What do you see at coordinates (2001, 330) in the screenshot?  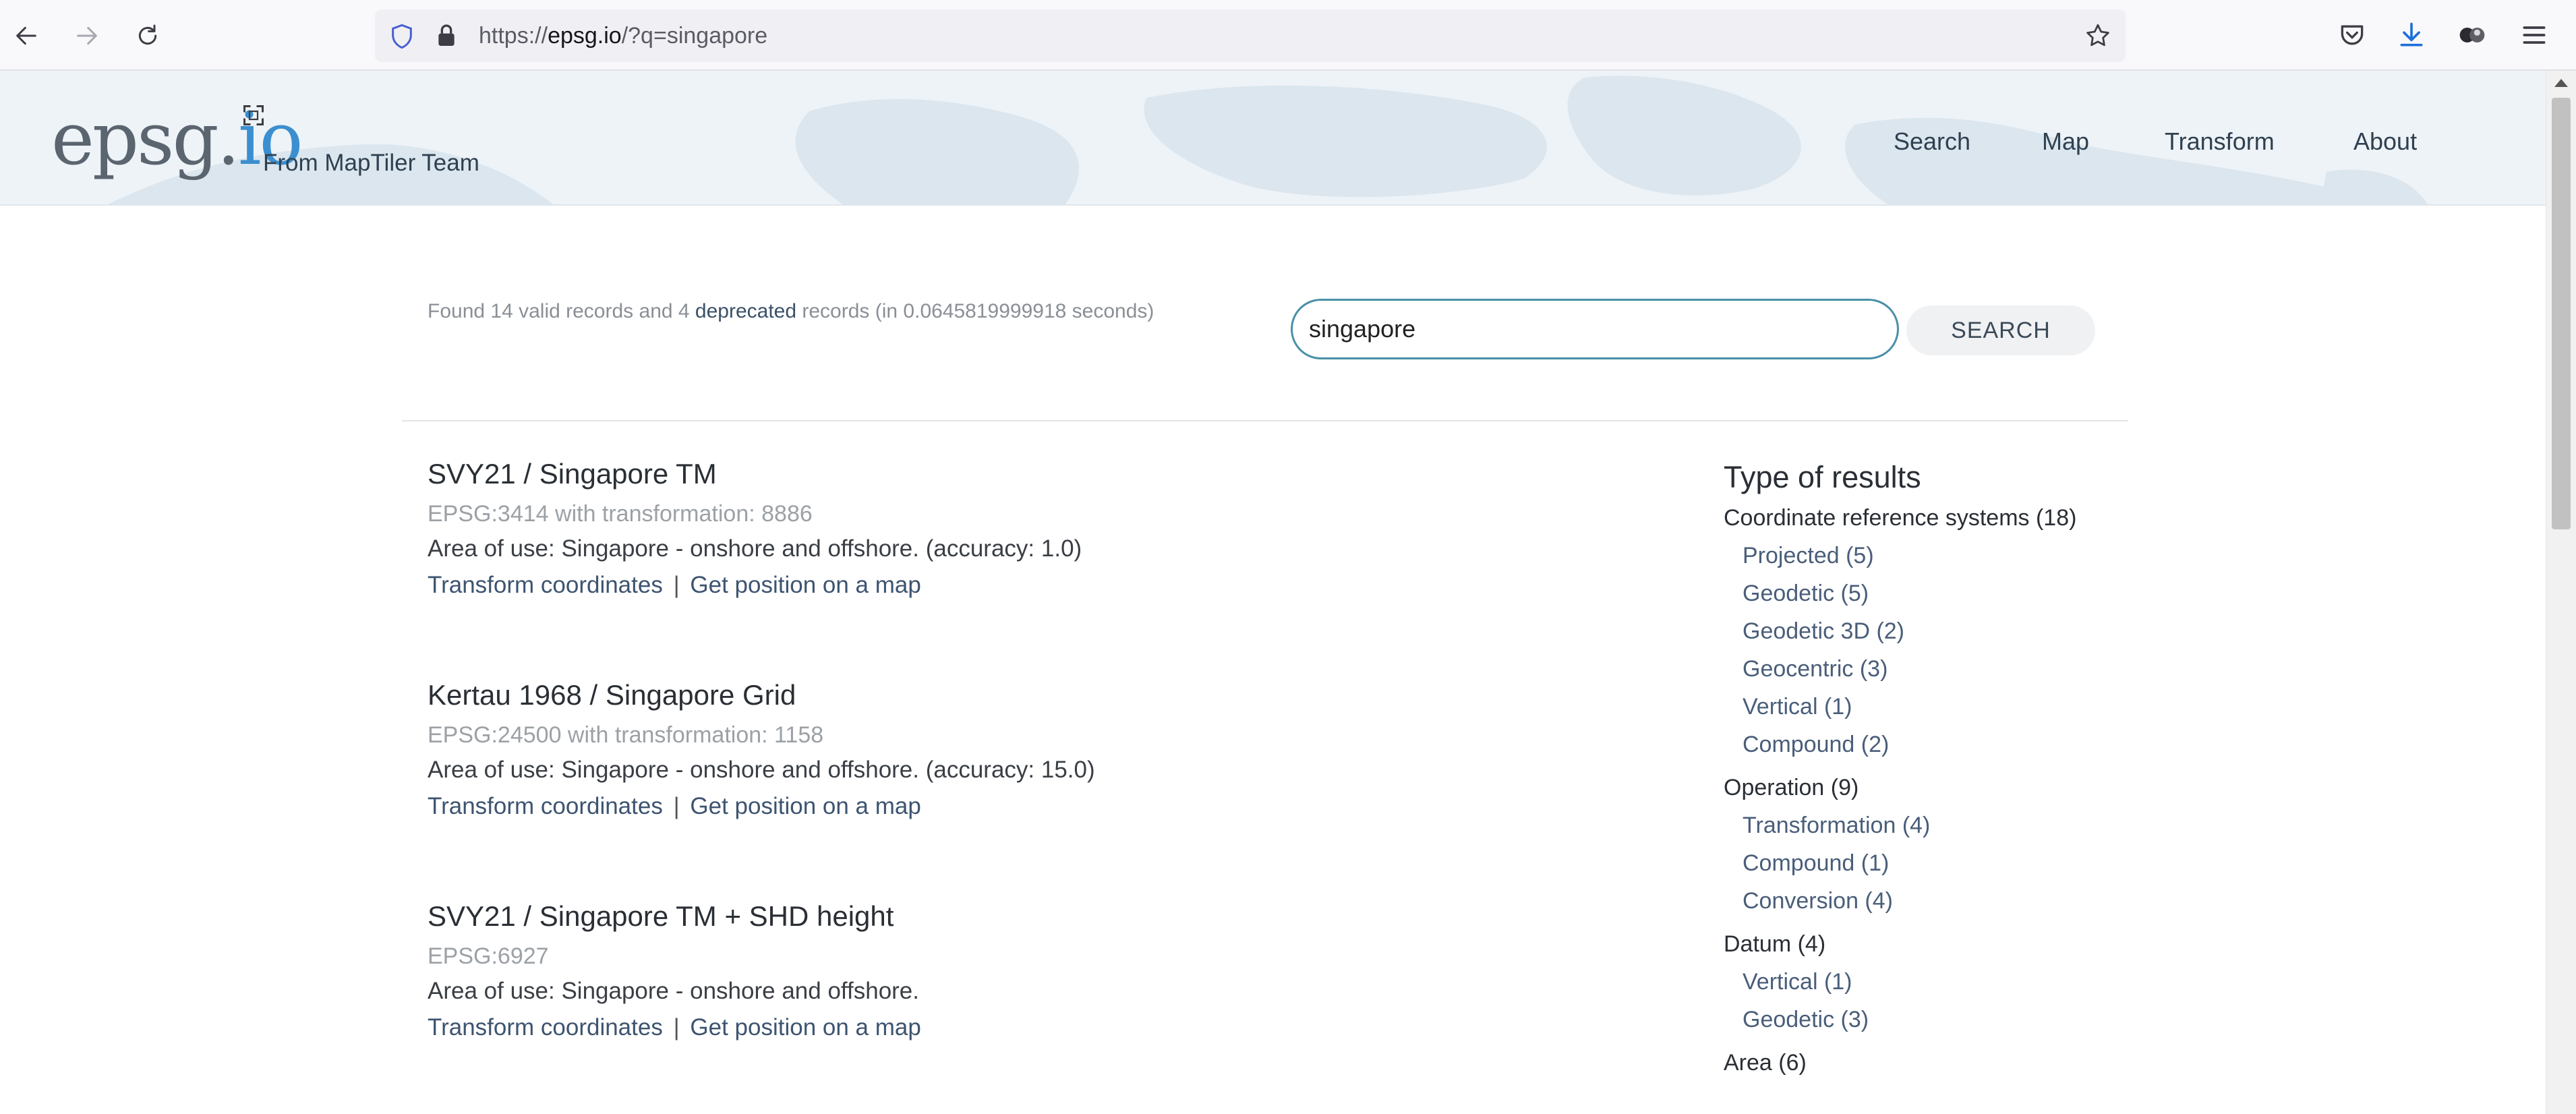 I see `search-button: SEARCH` at bounding box center [2001, 330].